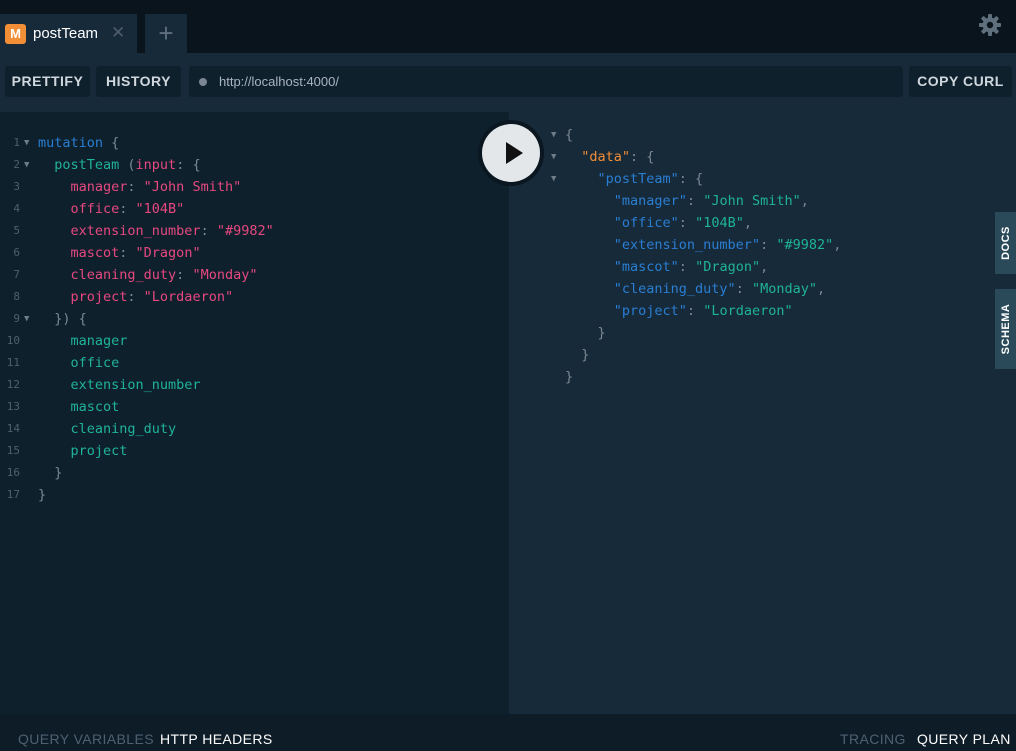 Image resolution: width=1016 pixels, height=751 pixels. Describe the element at coordinates (254, 253) in the screenshot. I see `editor-line: 6 mascot: "Dragon"` at that location.